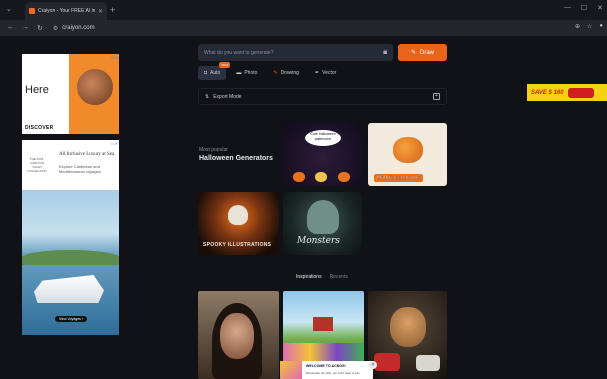 The width and height of the screenshot is (607, 379). Describe the element at coordinates (373, 365) in the screenshot. I see `promo-close-icon: ×` at that location.